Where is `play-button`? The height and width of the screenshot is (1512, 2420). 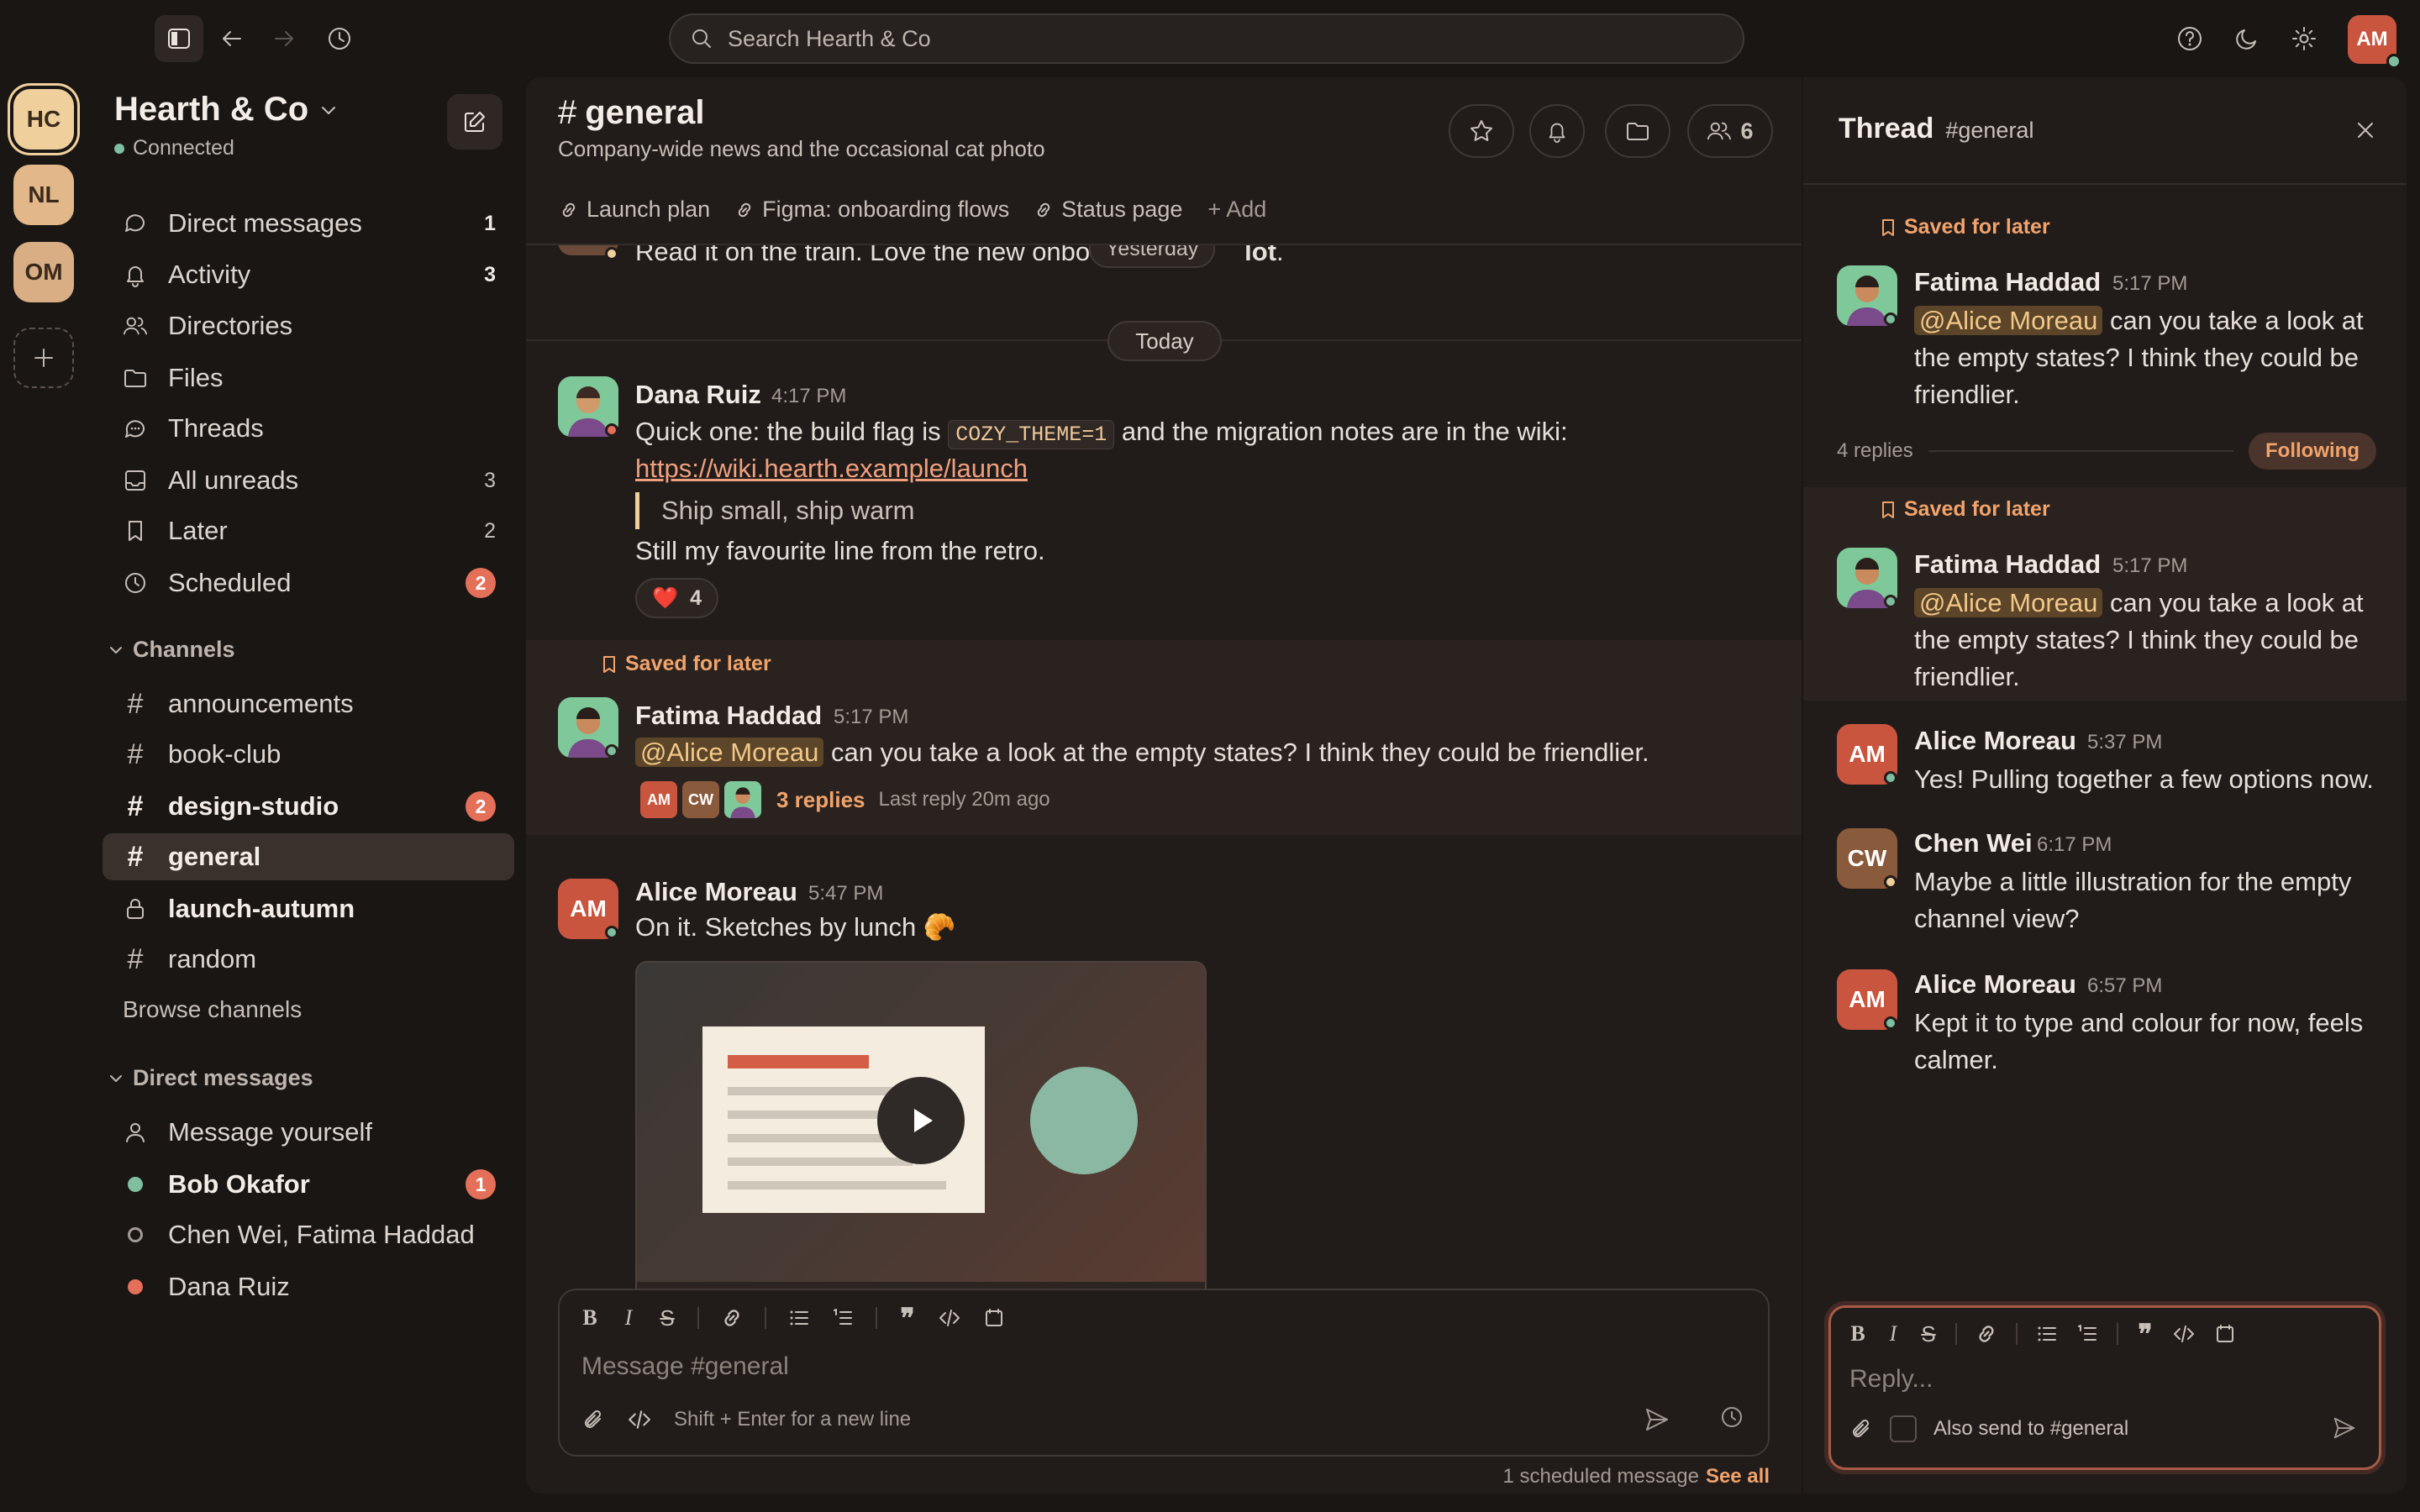
play-button is located at coordinates (921, 1120).